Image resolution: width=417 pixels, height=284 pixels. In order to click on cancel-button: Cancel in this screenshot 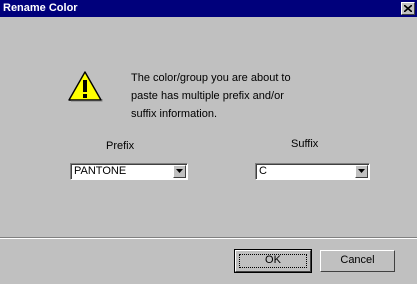, I will do `click(357, 261)`.